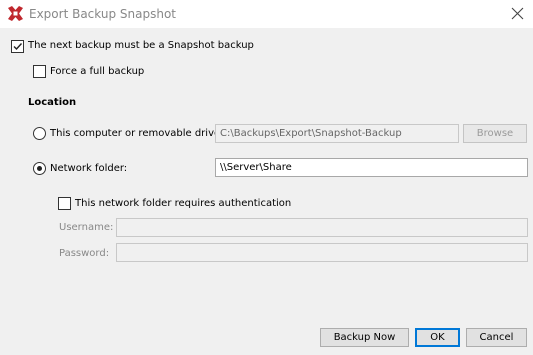 Image resolution: width=533 pixels, height=355 pixels. I want to click on ok-button: OK, so click(437, 337).